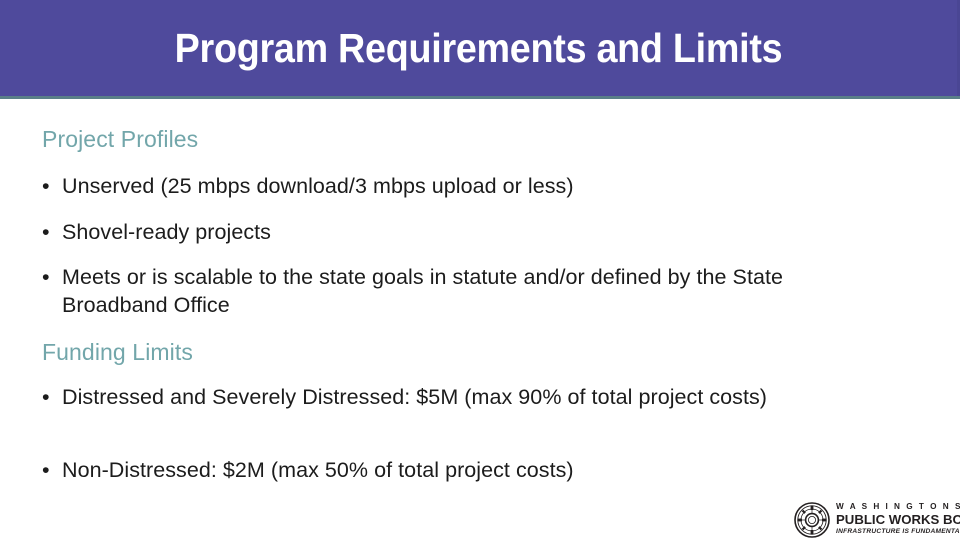 The width and height of the screenshot is (960, 543). Describe the element at coordinates (300, 232) in the screenshot. I see `list-item: • Shovel-ready projects` at that location.